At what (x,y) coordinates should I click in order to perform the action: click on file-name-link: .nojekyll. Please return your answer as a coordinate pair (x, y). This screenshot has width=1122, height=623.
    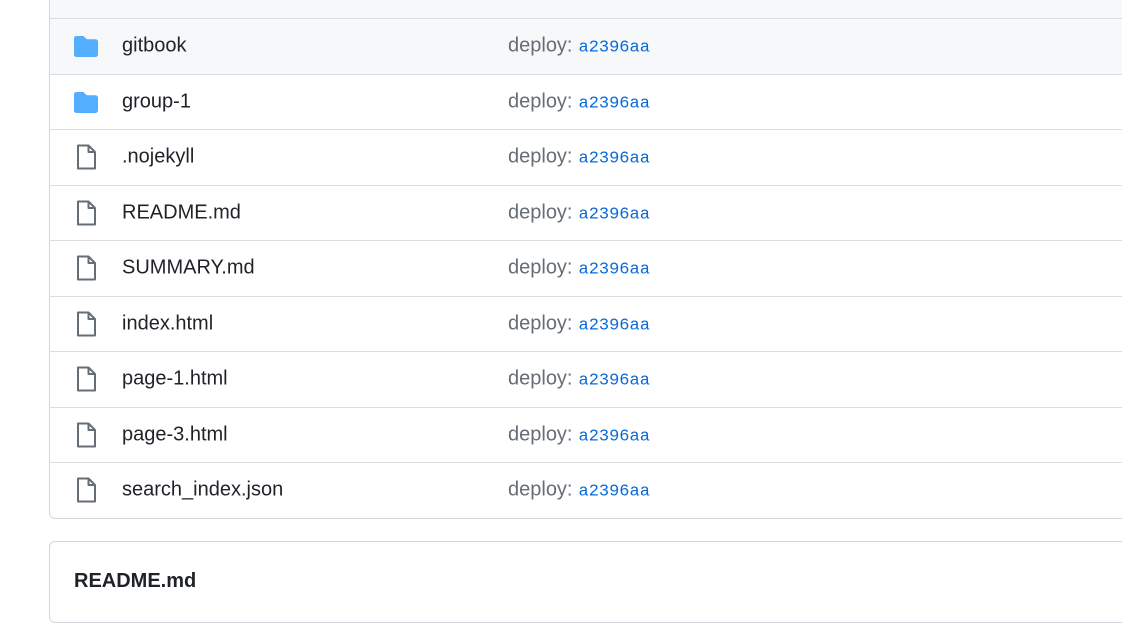
    Looking at the image, I should click on (158, 157).